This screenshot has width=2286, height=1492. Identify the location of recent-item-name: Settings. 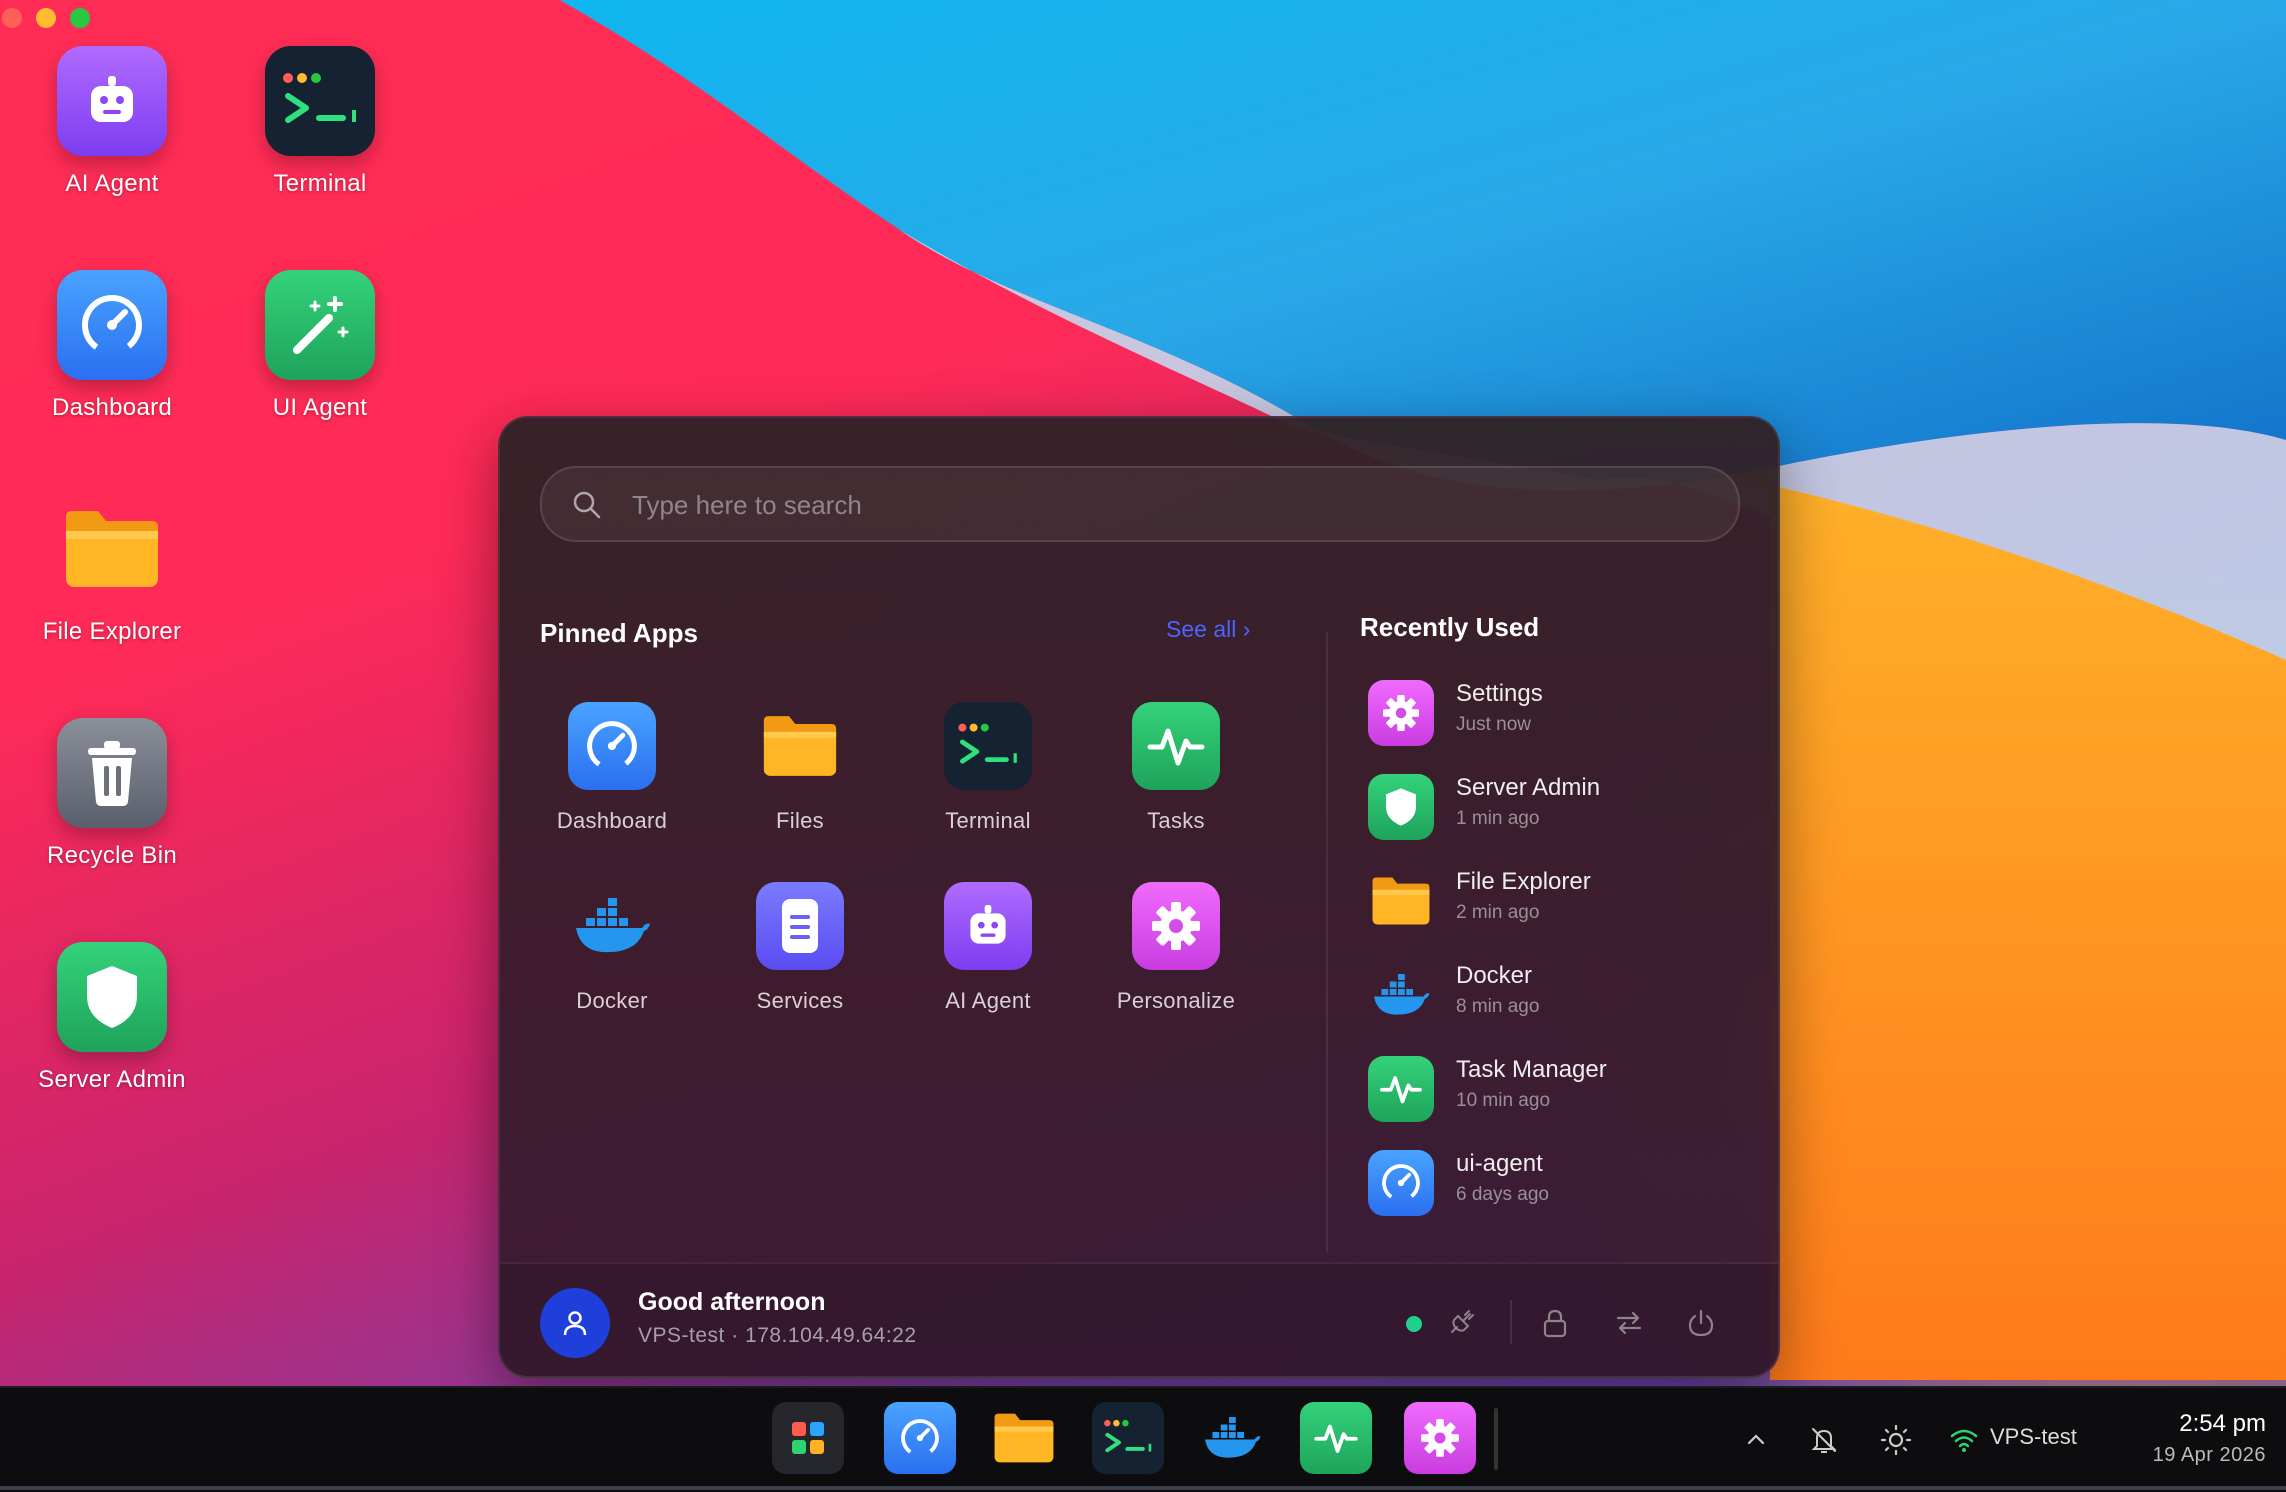
(1499, 693).